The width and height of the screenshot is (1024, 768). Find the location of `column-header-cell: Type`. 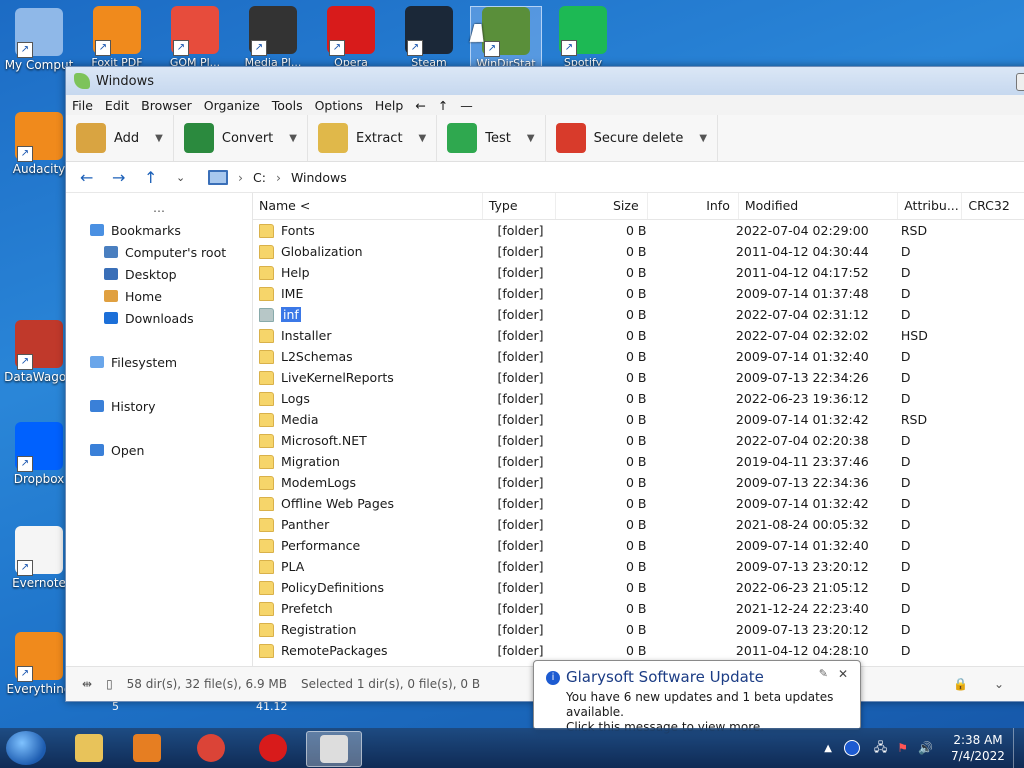

column-header-cell: Type is located at coordinates (520, 206).